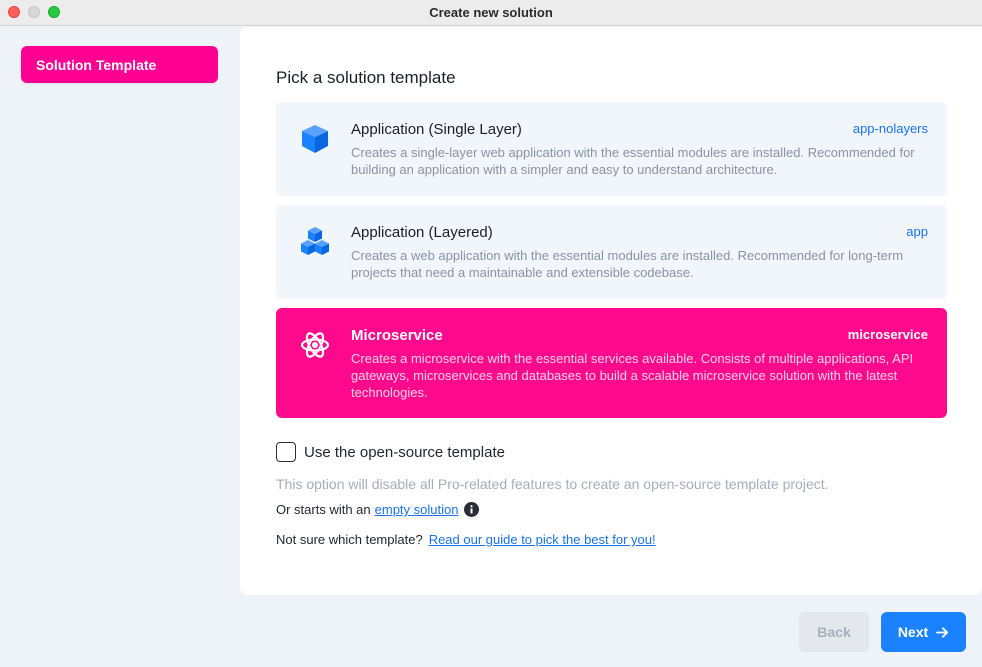  Describe the element at coordinates (315, 139) in the screenshot. I see `cube-icon` at that location.